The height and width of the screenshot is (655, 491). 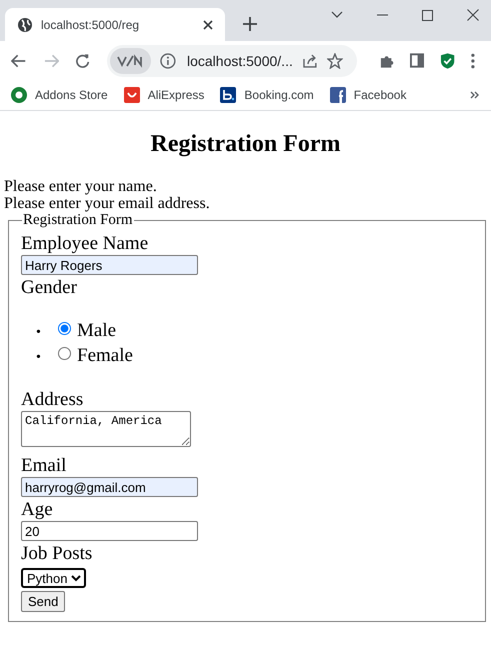 What do you see at coordinates (473, 60) in the screenshot?
I see `menu-icon` at bounding box center [473, 60].